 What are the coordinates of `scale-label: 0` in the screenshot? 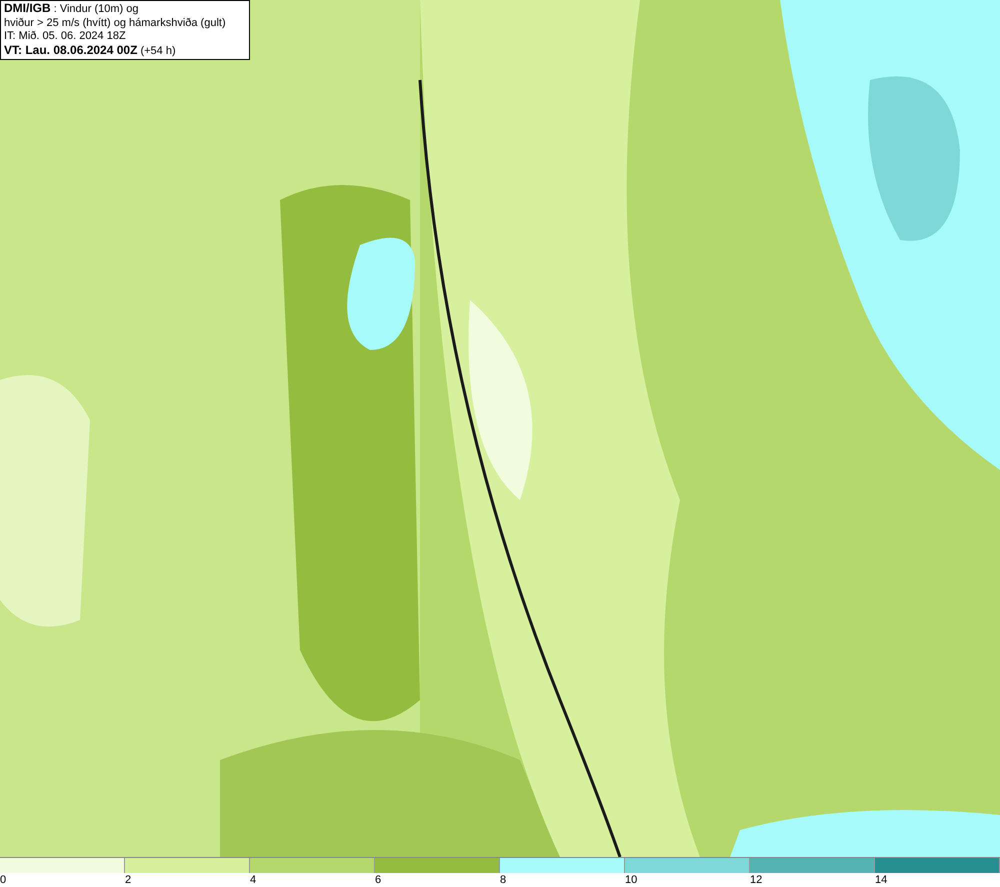 It's located at (3, 880).